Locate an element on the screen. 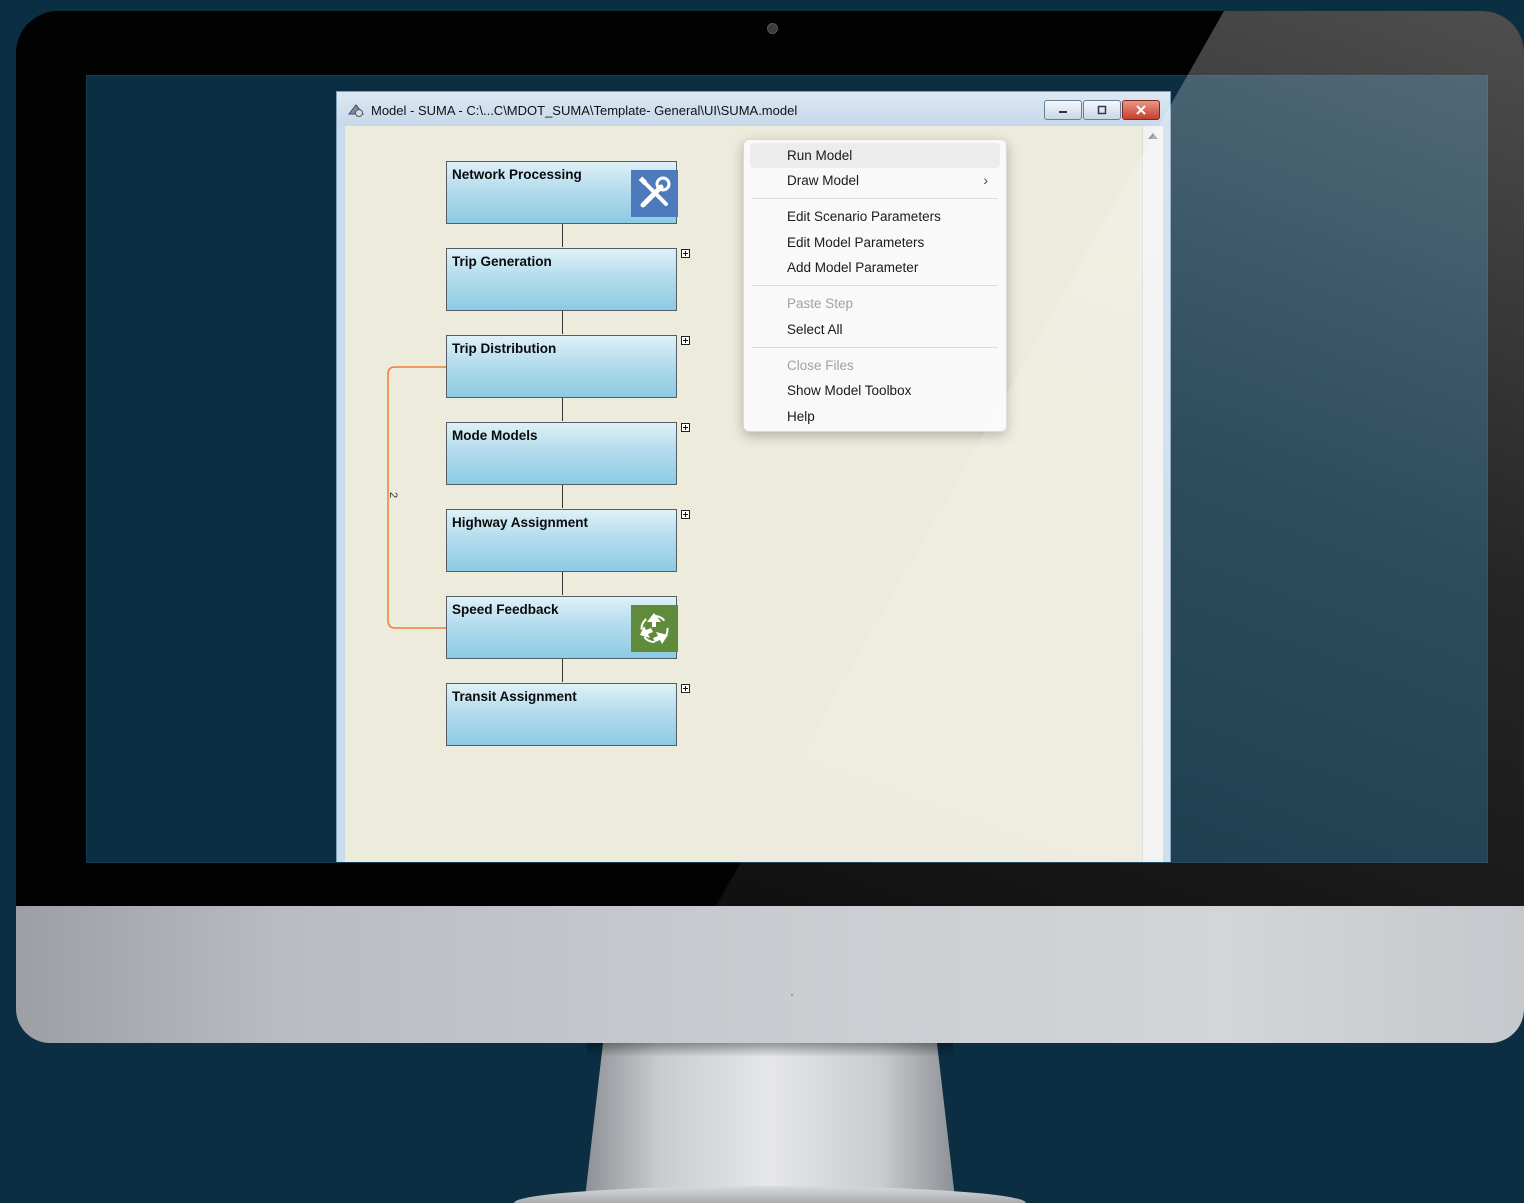  menu-item-run-model: Run Model is located at coordinates (875, 155).